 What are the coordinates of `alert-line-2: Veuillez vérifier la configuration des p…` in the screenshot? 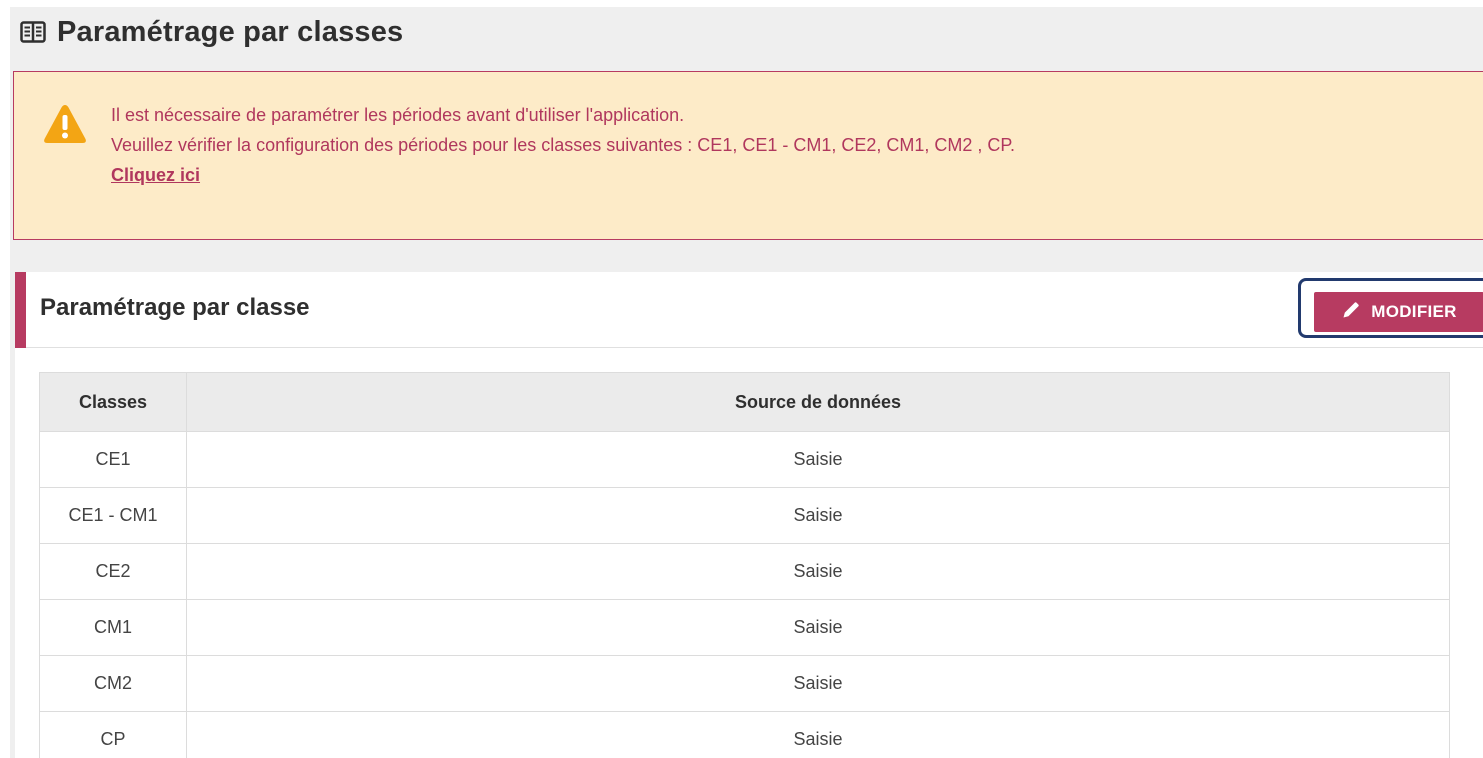 It's located at (563, 145).